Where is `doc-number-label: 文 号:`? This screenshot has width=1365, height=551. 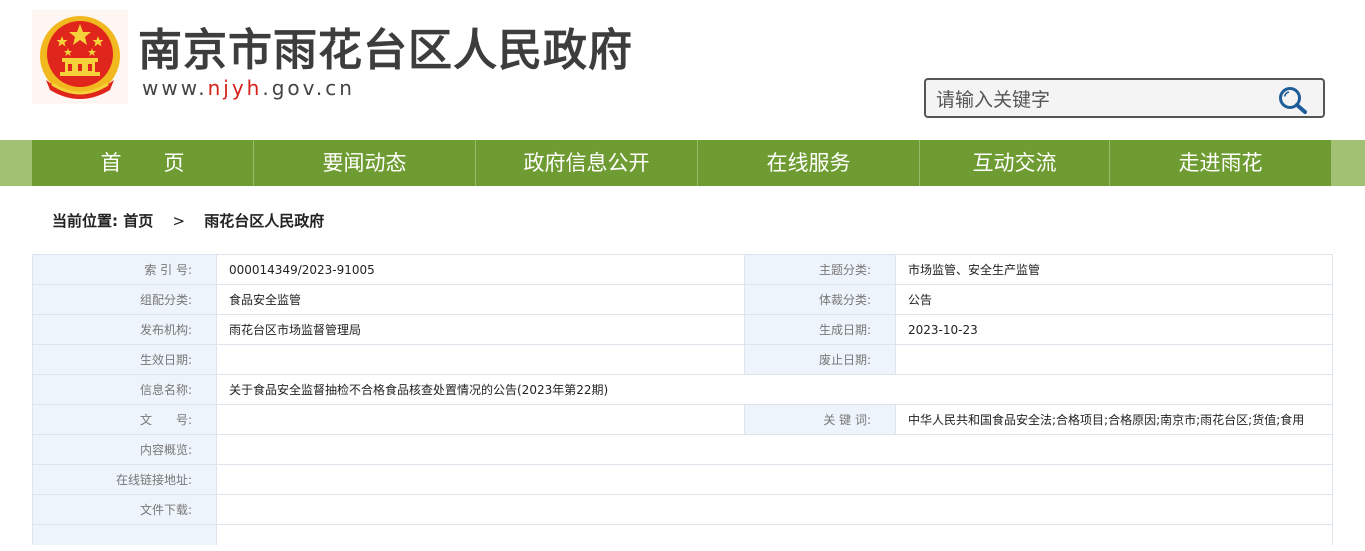 doc-number-label: 文 号: is located at coordinates (124, 419).